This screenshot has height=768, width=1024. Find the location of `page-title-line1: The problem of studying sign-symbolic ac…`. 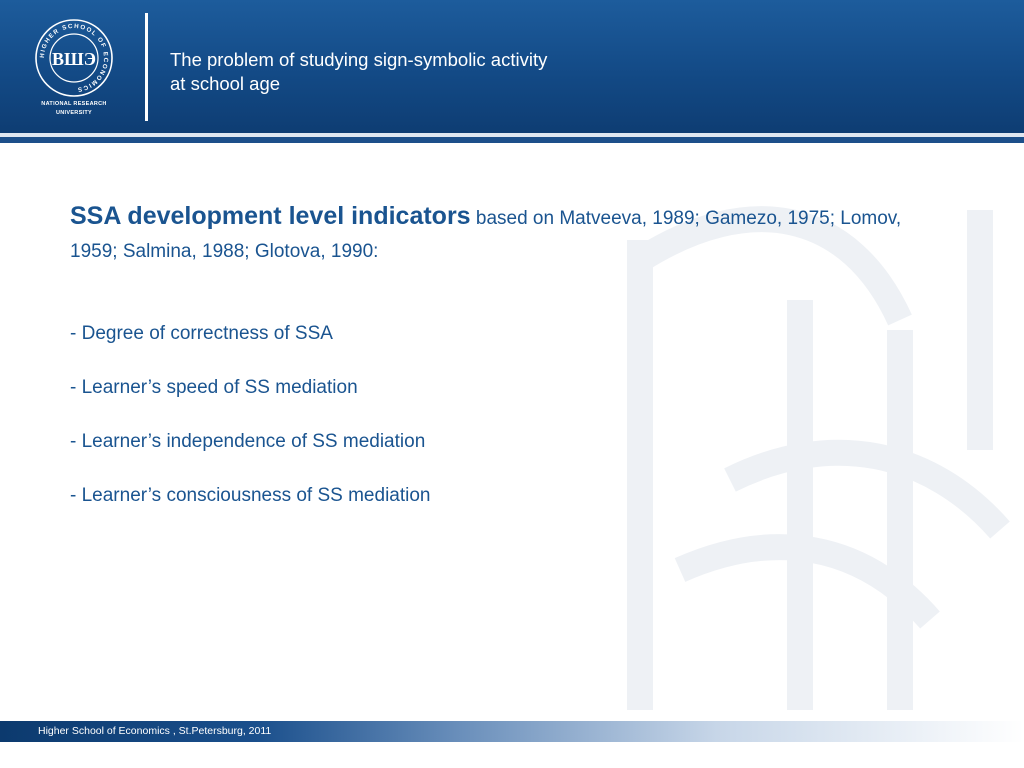

page-title-line1: The problem of studying sign-symbolic ac… is located at coordinates (359, 59).